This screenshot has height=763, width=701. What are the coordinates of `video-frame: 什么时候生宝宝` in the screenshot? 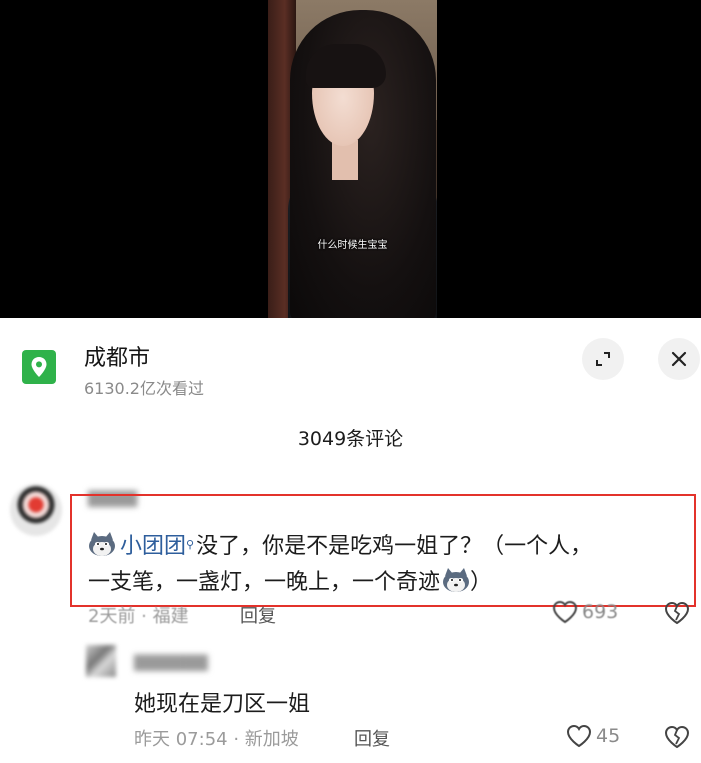 It's located at (352, 159).